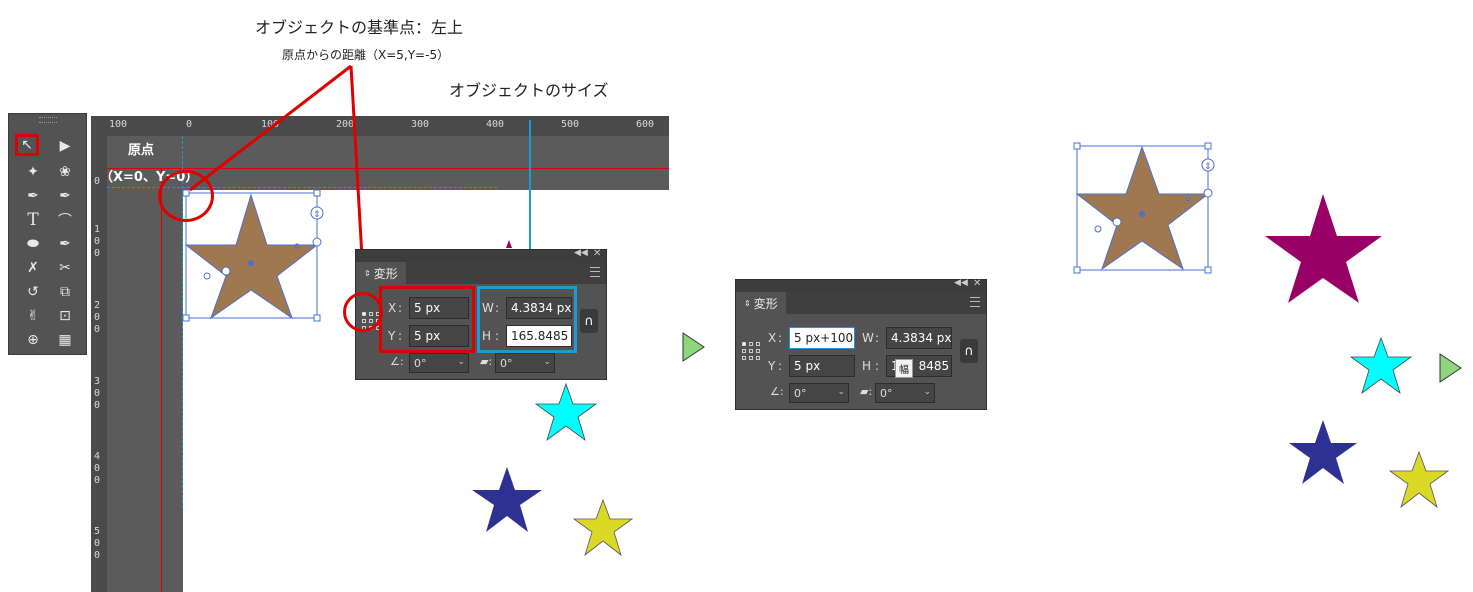  I want to click on star-cyan, so click(566, 412).